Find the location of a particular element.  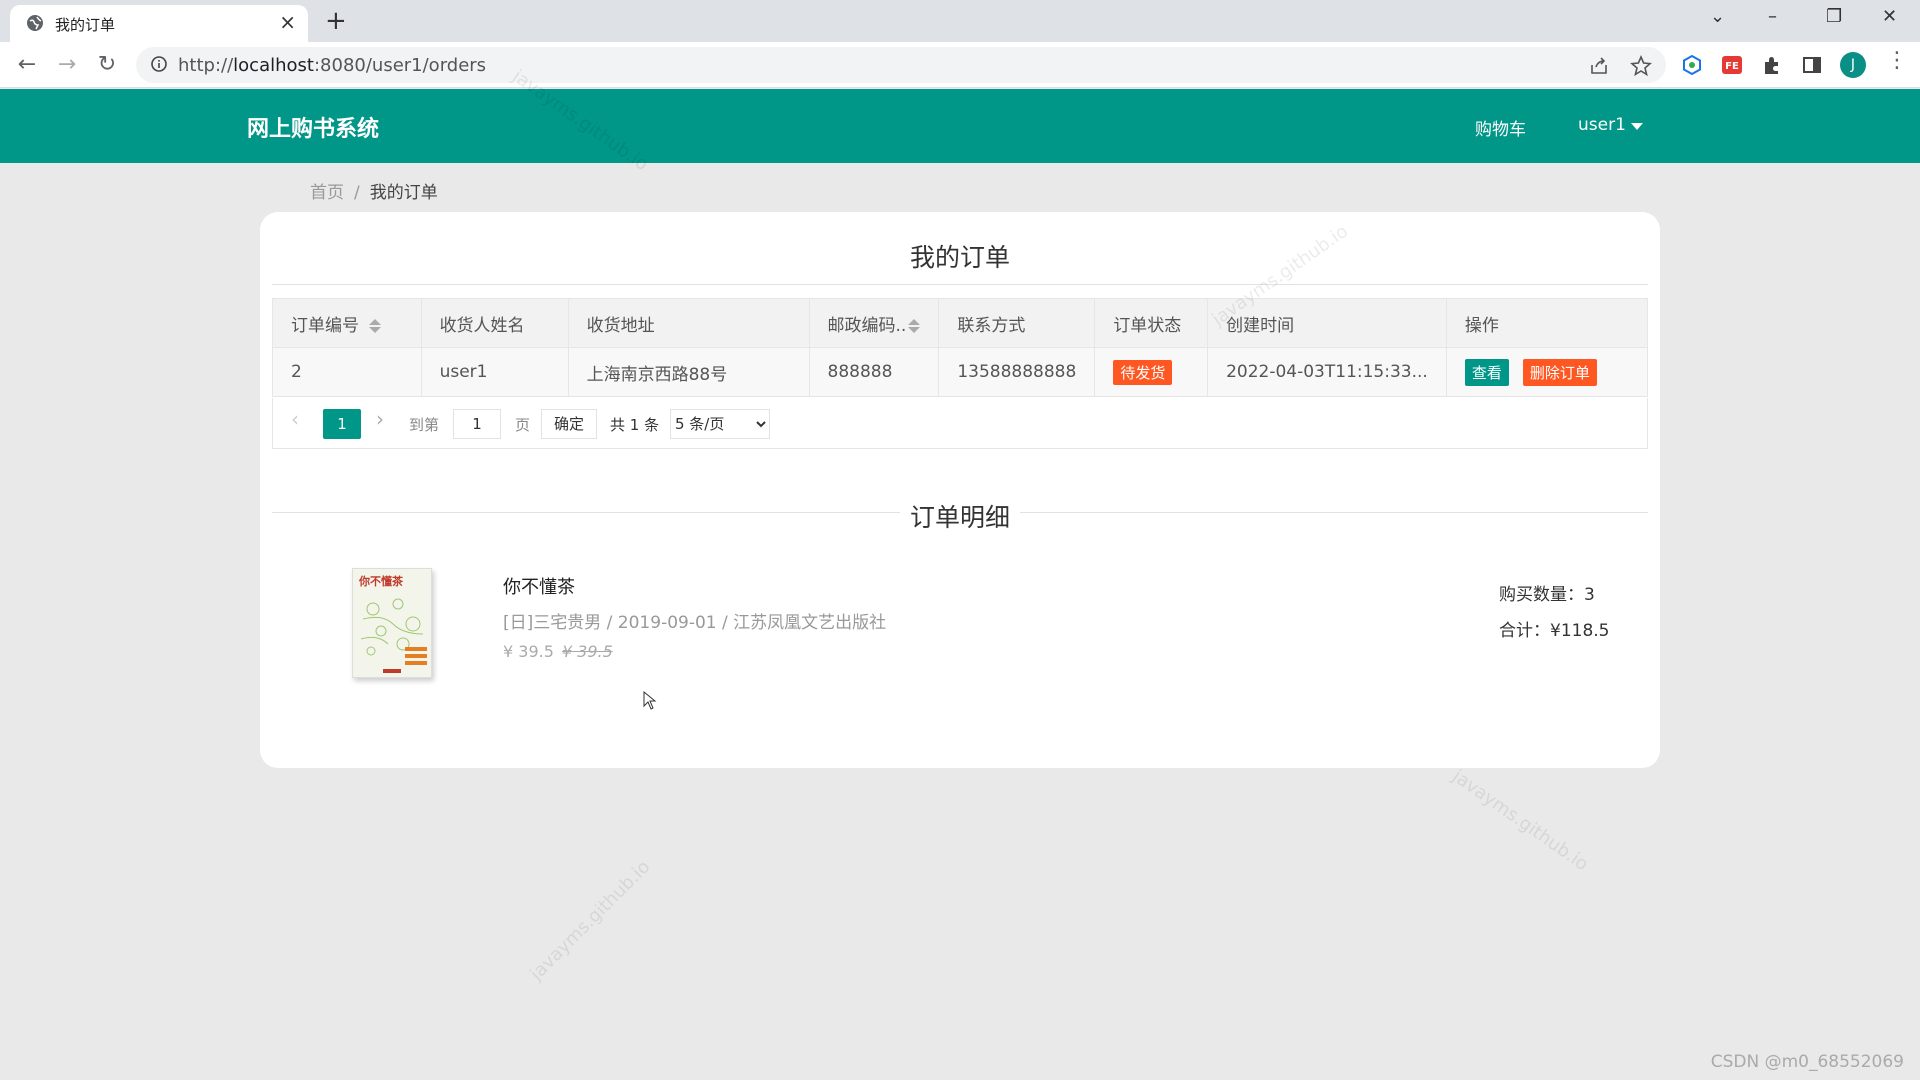

book-meta: [日]三宅贵男 / 2019-09-01 / 江苏凤凰文艺出版社 is located at coordinates (695, 623).